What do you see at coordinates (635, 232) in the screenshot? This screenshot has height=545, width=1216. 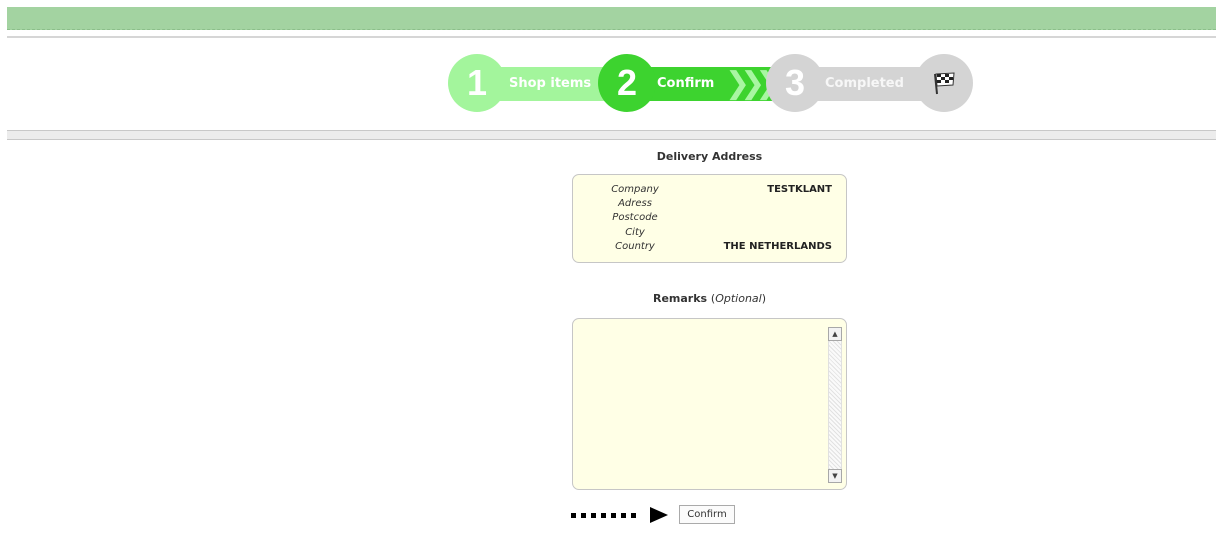 I see `address-label: City` at bounding box center [635, 232].